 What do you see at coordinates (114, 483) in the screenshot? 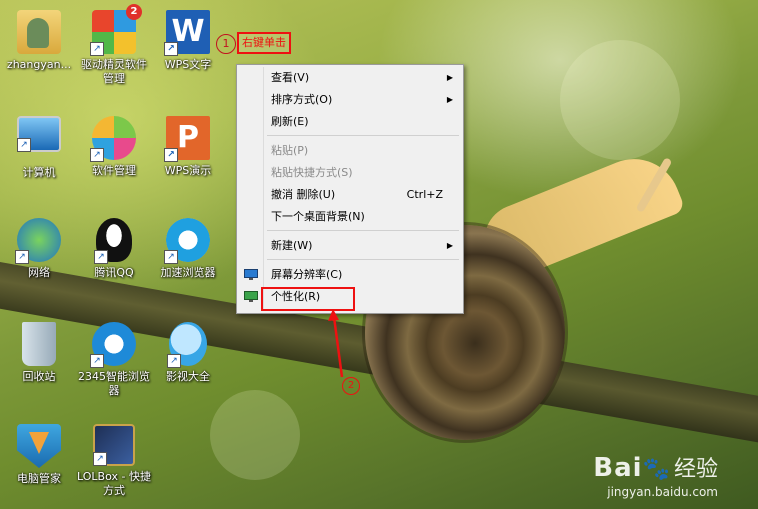
I see `icon-label: LOLBox - 快捷方式` at bounding box center [114, 483].